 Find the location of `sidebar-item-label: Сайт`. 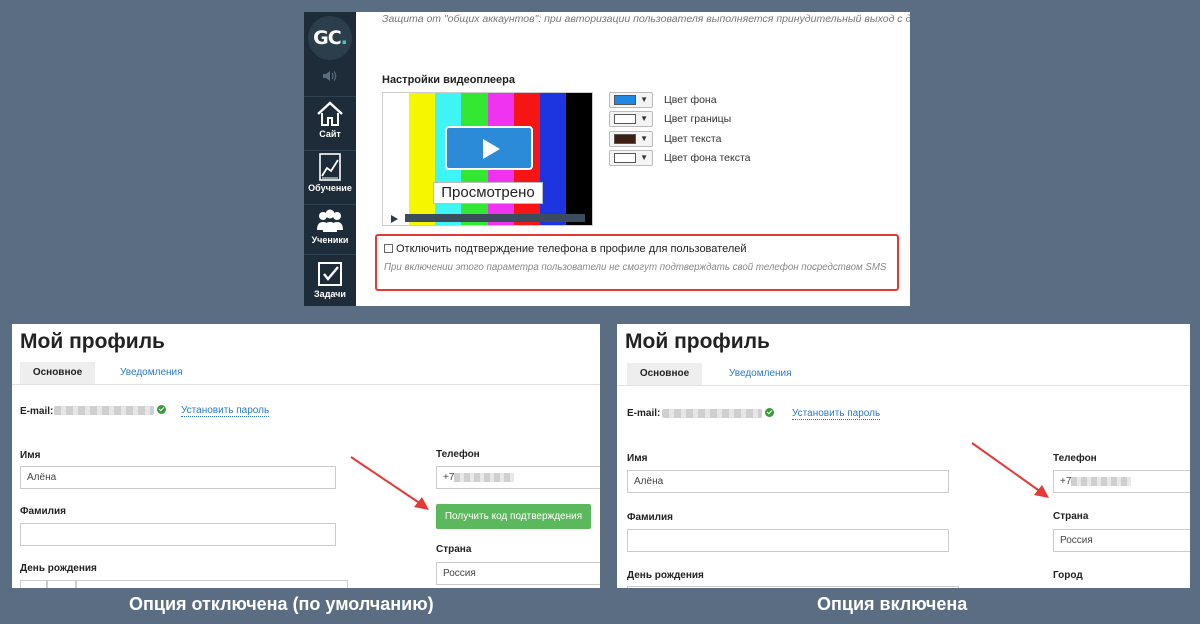

sidebar-item-label: Сайт is located at coordinates (330, 134).